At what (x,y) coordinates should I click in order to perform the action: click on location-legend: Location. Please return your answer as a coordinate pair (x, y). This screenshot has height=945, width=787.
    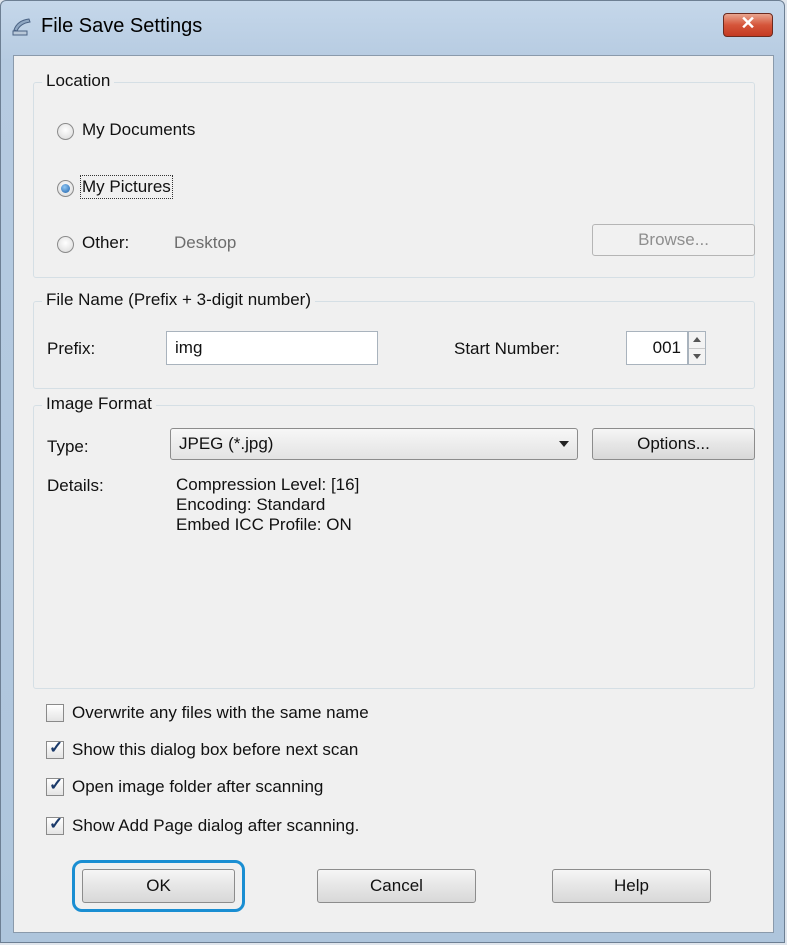
    Looking at the image, I should click on (78, 81).